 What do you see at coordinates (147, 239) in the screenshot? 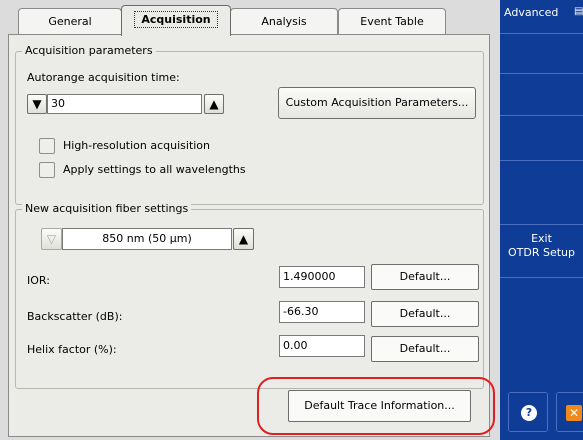
I see `fiber-type-field: 850 nm (50 μm)` at bounding box center [147, 239].